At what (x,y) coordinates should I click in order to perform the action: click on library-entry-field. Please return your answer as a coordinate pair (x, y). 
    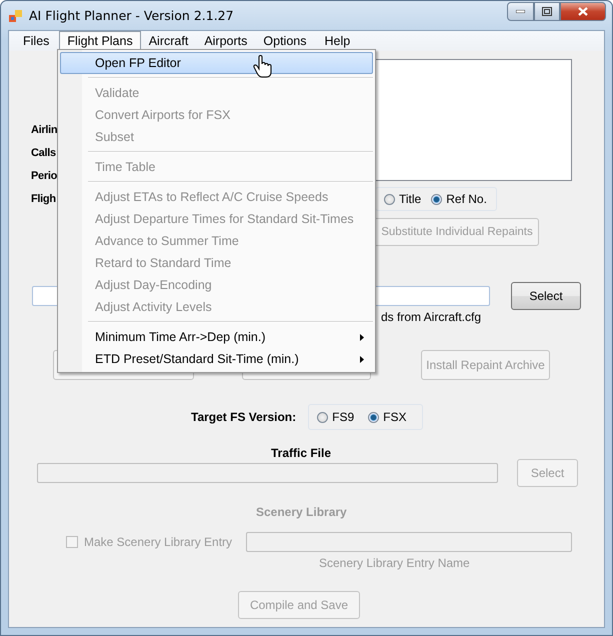
    Looking at the image, I should click on (409, 542).